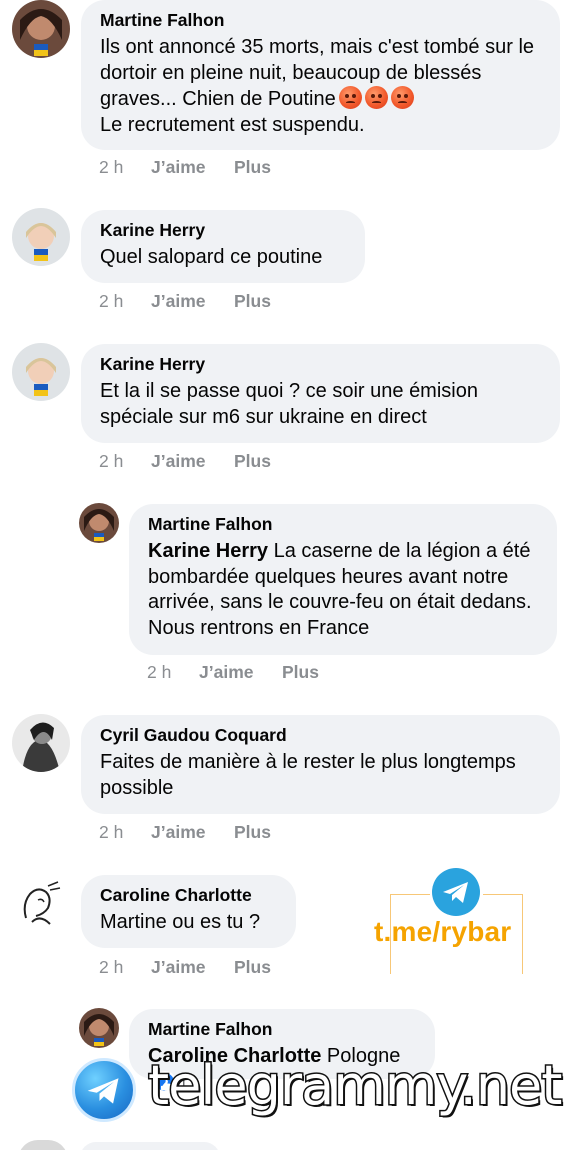  I want to click on avatar-cyril-gaudou-coquard, so click(41, 743).